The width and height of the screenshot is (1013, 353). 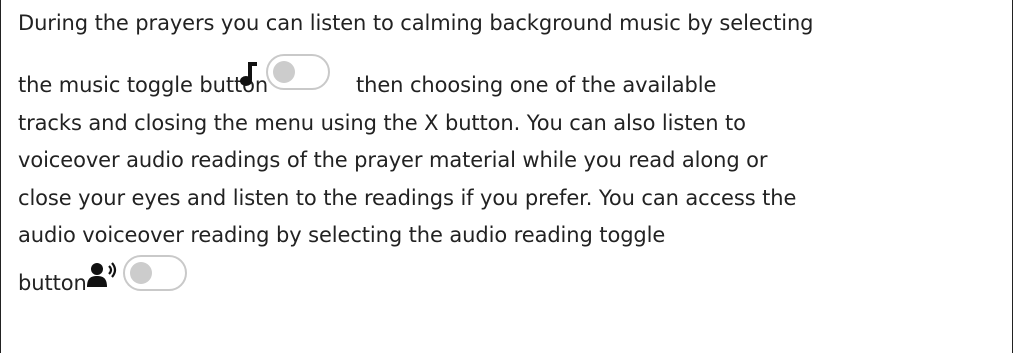 I want to click on music-note-icon, so click(x=248, y=74).